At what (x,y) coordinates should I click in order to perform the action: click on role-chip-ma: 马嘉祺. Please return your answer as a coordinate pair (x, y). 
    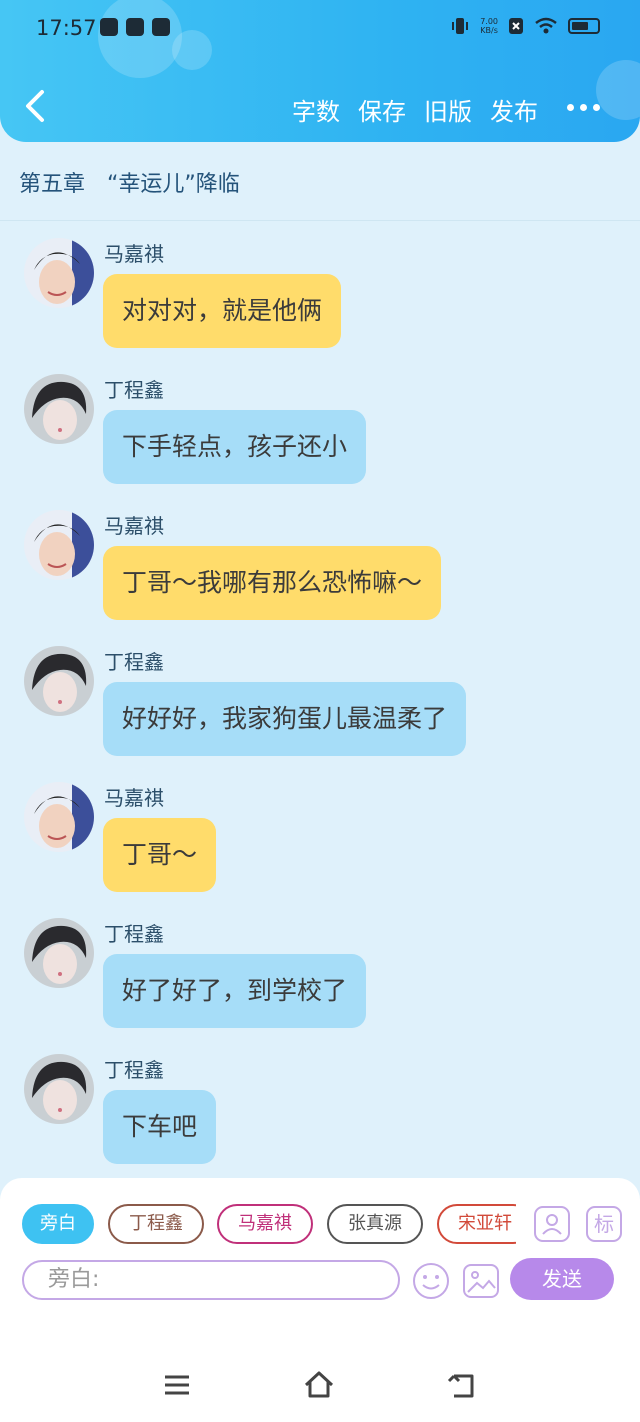
    Looking at the image, I should click on (265, 1224).